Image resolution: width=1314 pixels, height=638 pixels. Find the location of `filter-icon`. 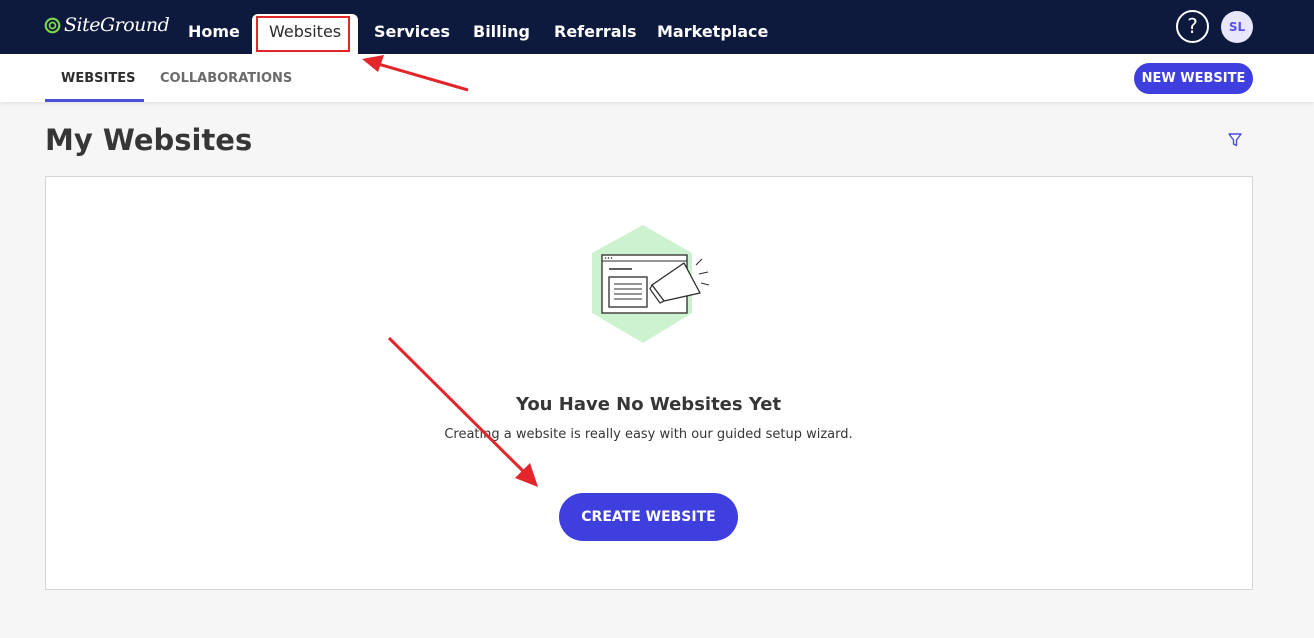

filter-icon is located at coordinates (1235, 140).